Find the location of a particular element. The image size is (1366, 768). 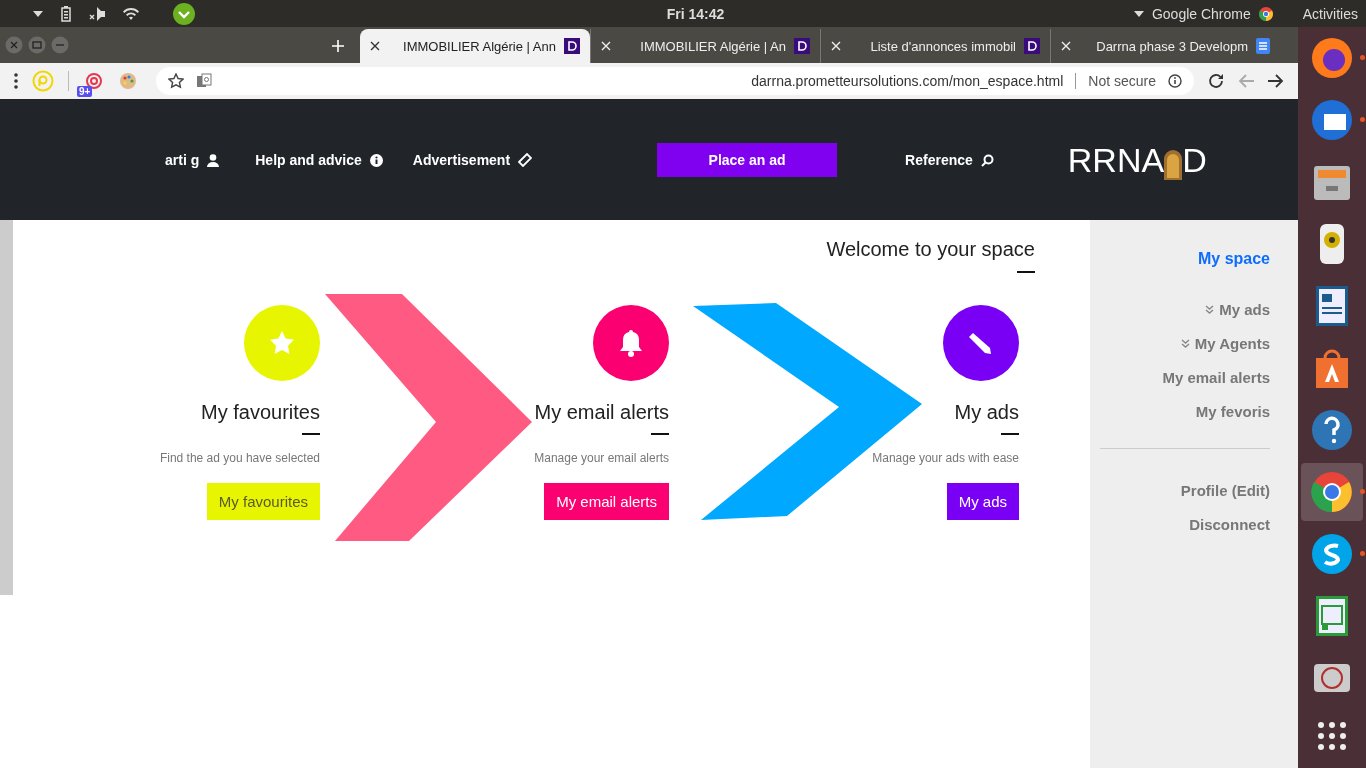

sidebar-item: My ads is located at coordinates (1244, 309).